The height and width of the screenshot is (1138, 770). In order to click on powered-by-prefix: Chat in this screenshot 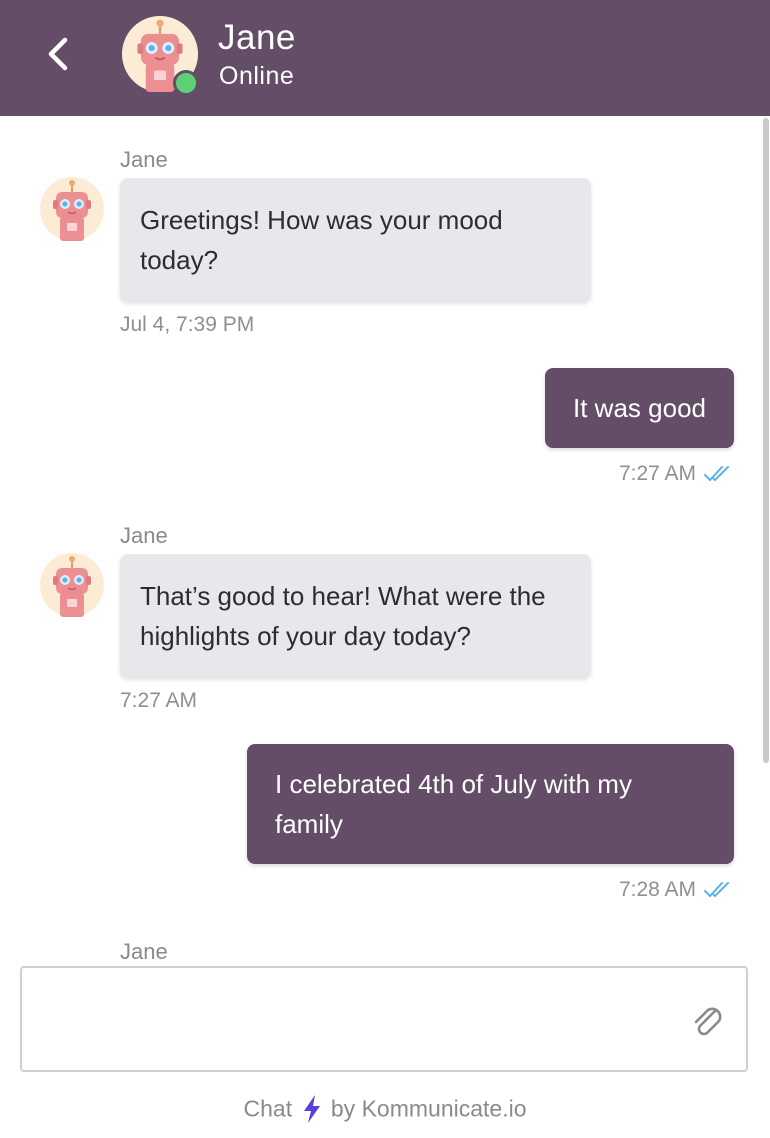, I will do `click(268, 1108)`.